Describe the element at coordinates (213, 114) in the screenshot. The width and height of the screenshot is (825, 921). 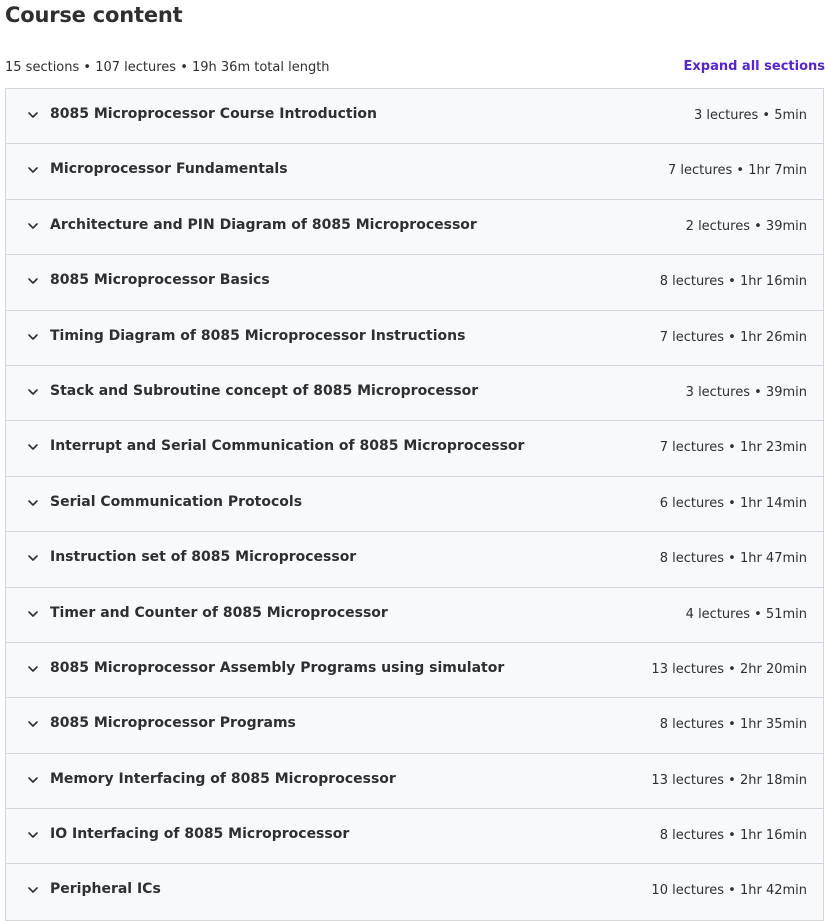
I see `section-title: 8085 Microprocessor Course Introduction` at that location.